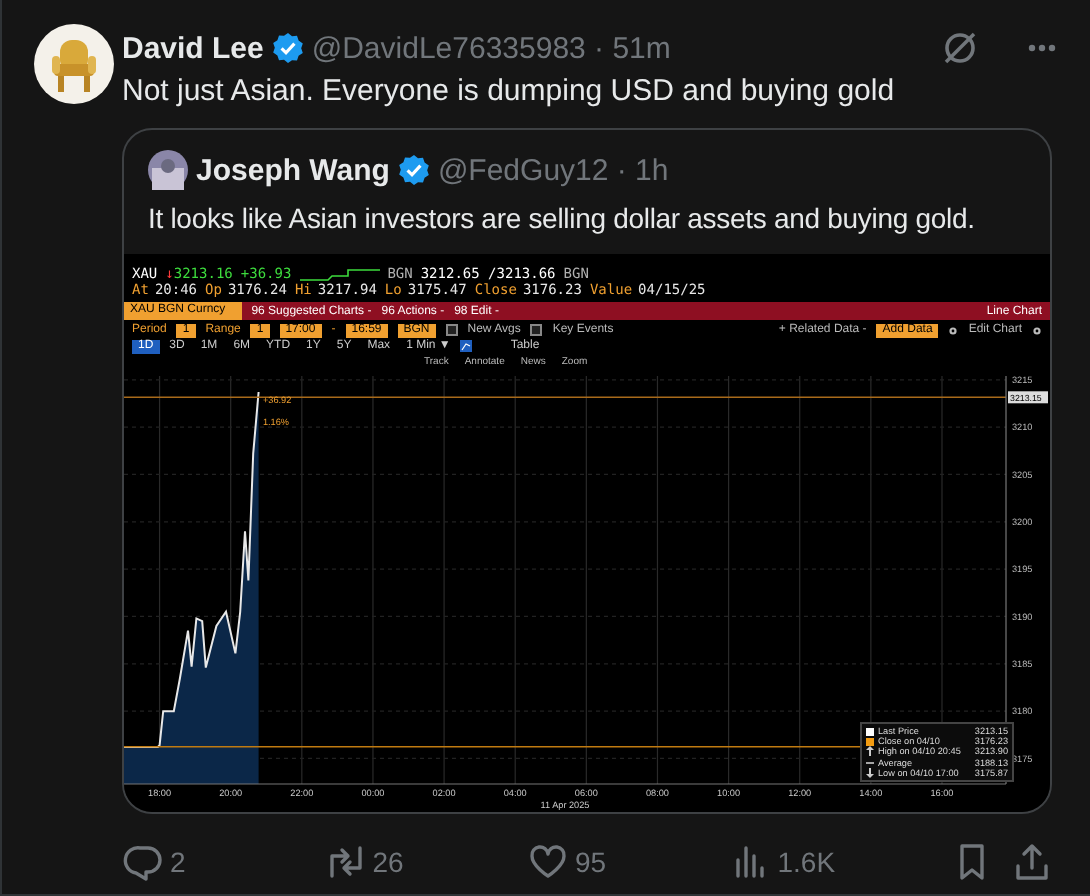  I want to click on share-icon, so click(1032, 862).